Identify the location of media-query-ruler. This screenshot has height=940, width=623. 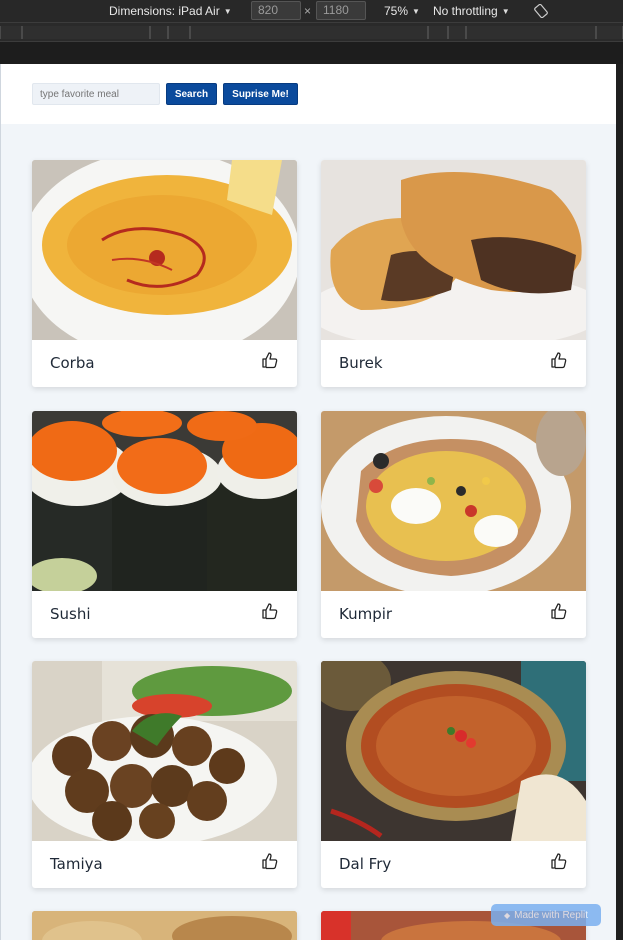
(311, 32).